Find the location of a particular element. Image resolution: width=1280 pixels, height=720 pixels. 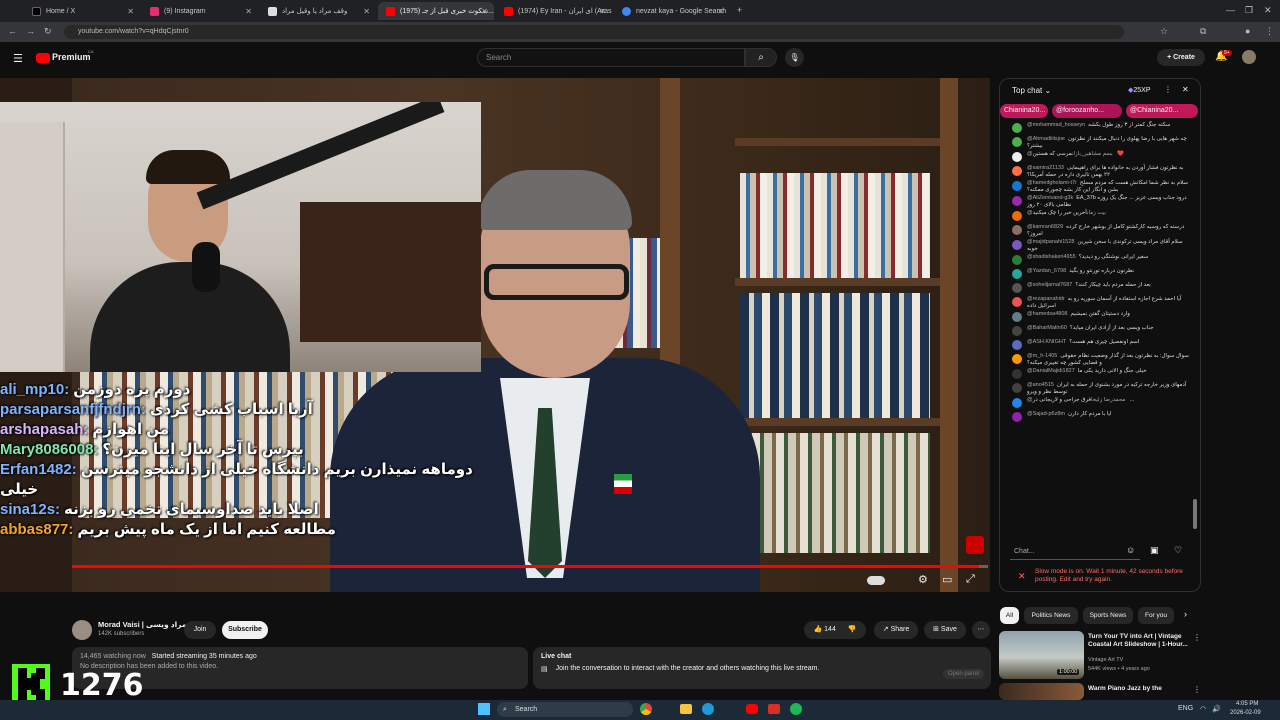

chat-username: @samira21133 is located at coordinates (1045, 168).